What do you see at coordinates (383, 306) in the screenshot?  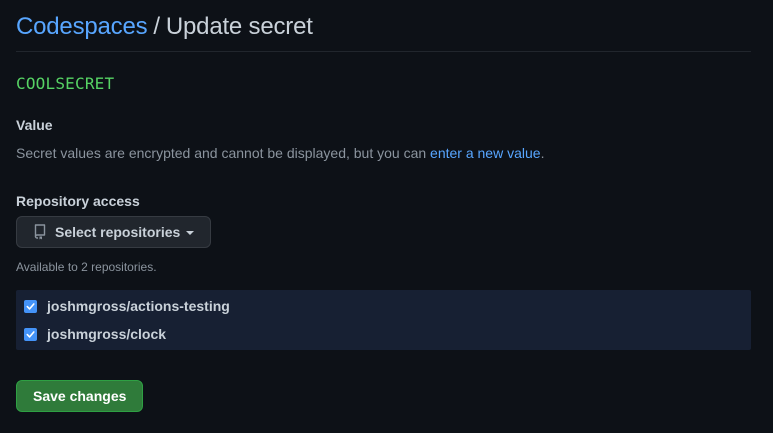 I see `repository-item: joshmgross/actions-testing` at bounding box center [383, 306].